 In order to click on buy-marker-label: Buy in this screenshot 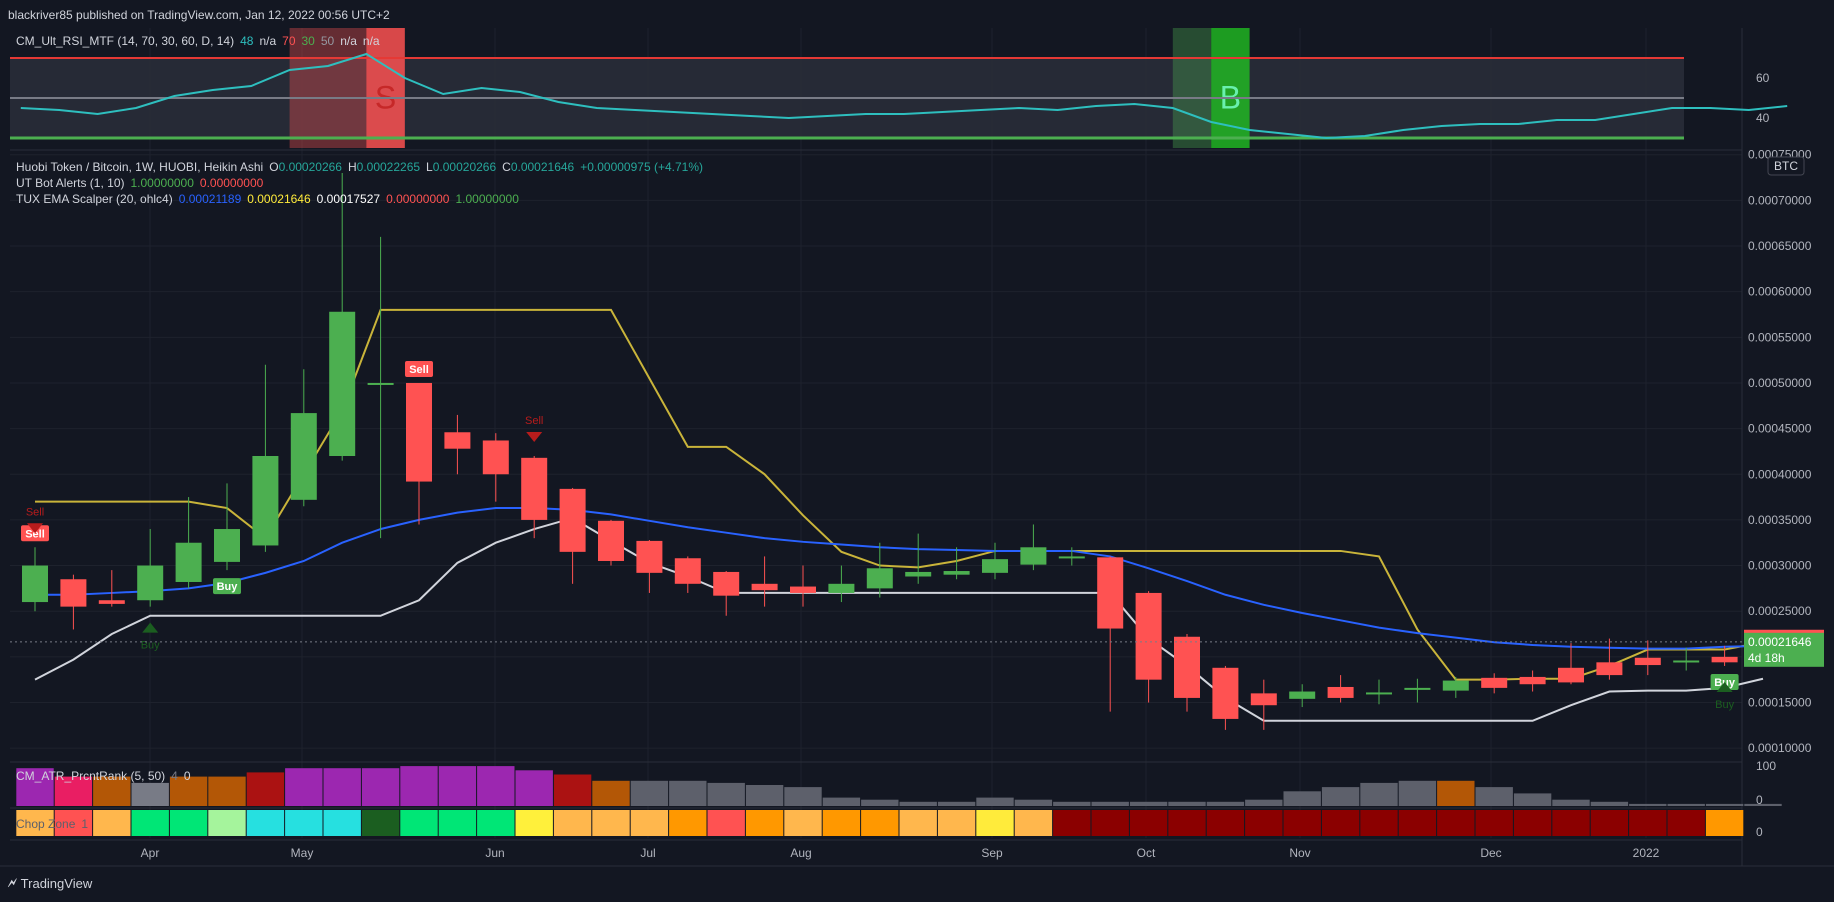, I will do `click(228, 587)`.